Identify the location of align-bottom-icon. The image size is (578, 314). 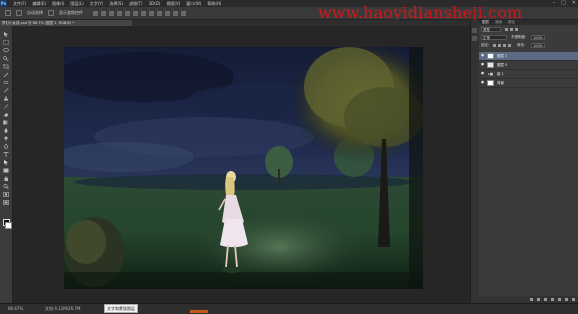
(111, 13).